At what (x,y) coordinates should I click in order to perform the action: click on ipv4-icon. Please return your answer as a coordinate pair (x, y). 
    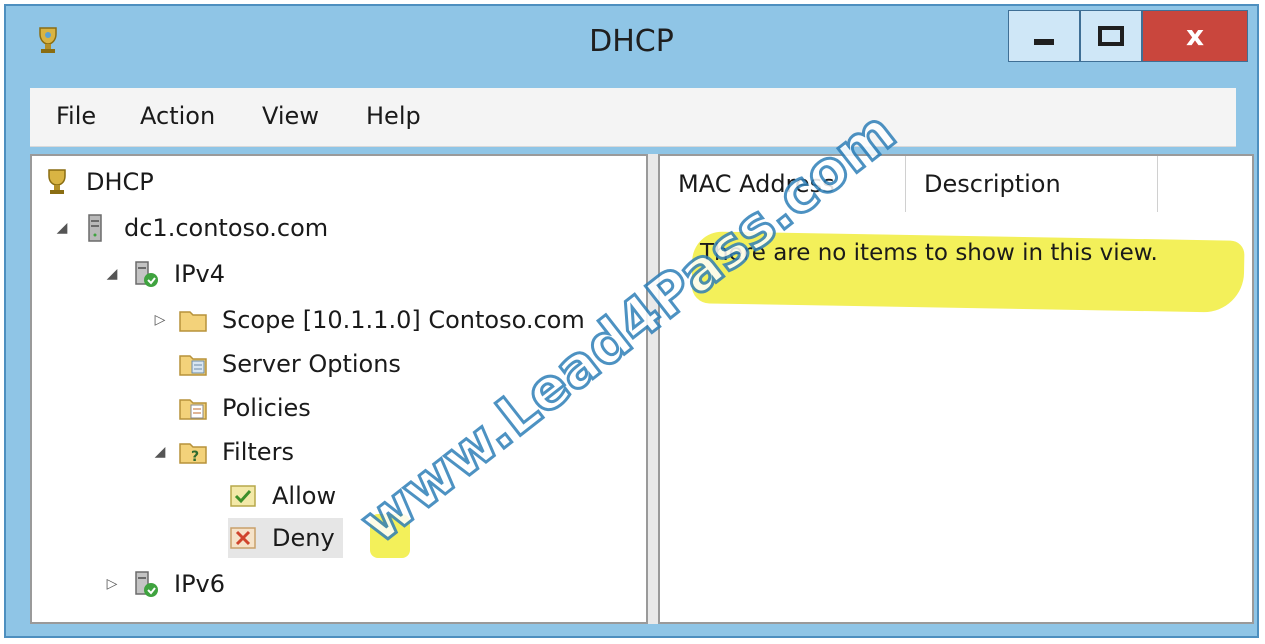
    Looking at the image, I should click on (145, 274).